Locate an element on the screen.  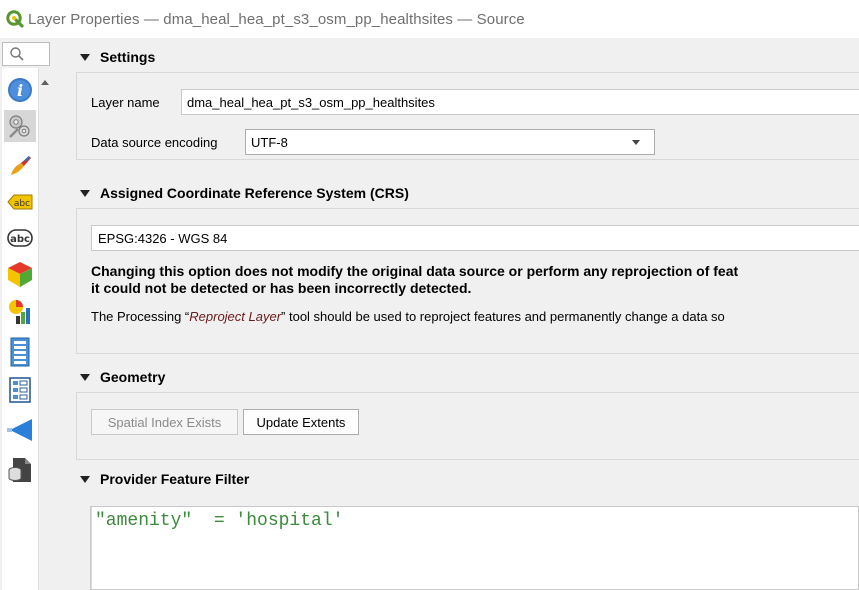
search-icon is located at coordinates (17, 54).